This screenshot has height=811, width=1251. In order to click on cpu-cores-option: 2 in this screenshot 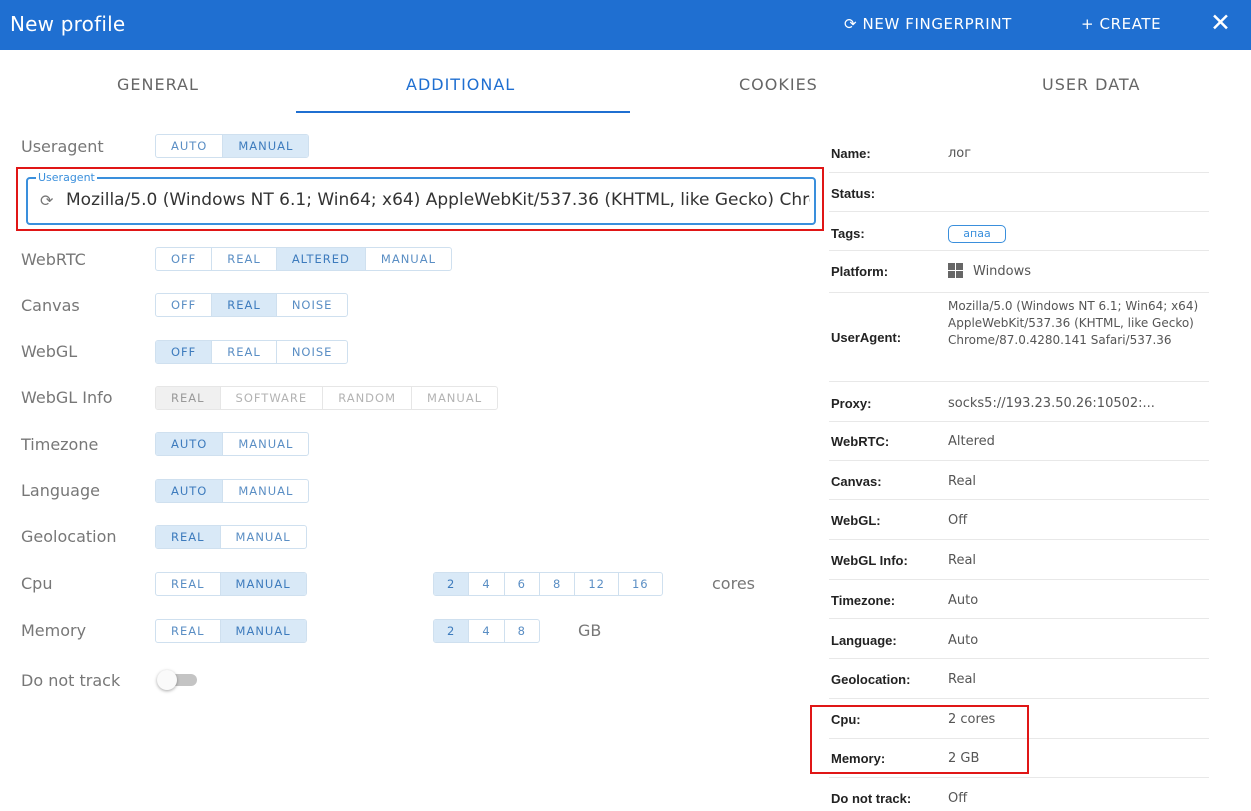, I will do `click(452, 584)`.